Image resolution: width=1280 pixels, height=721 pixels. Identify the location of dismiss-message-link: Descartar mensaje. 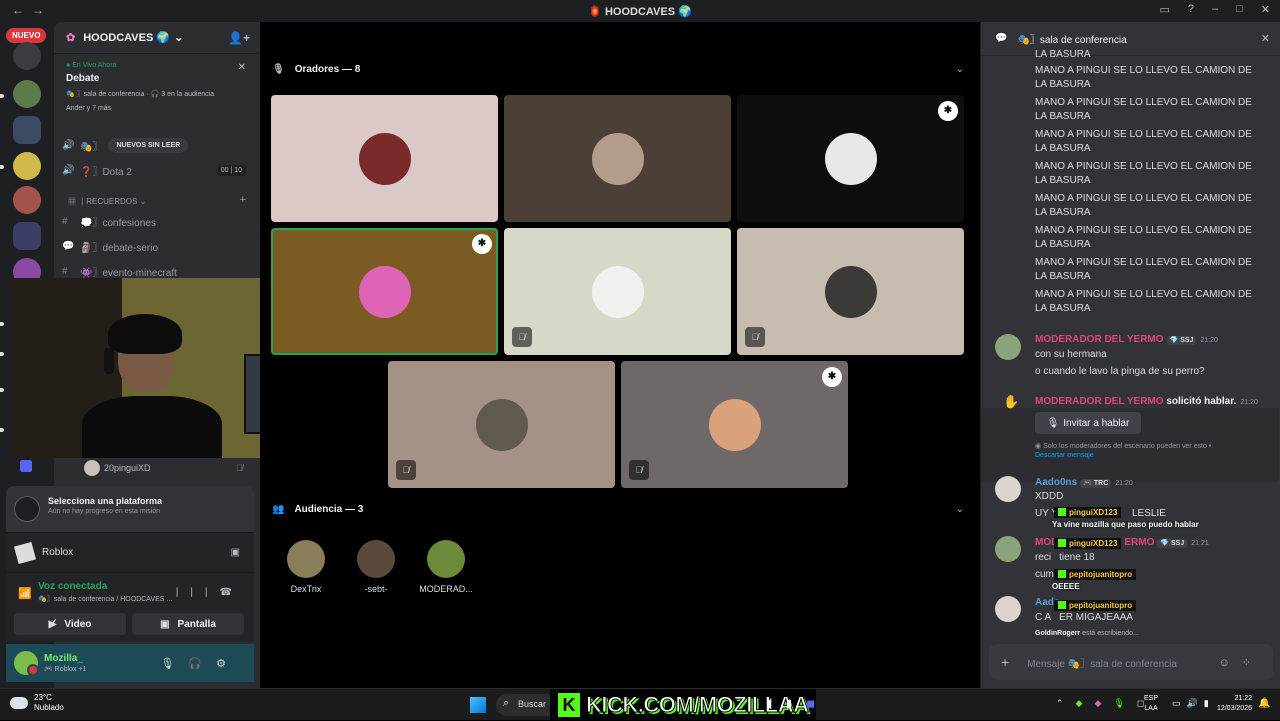
(1064, 455).